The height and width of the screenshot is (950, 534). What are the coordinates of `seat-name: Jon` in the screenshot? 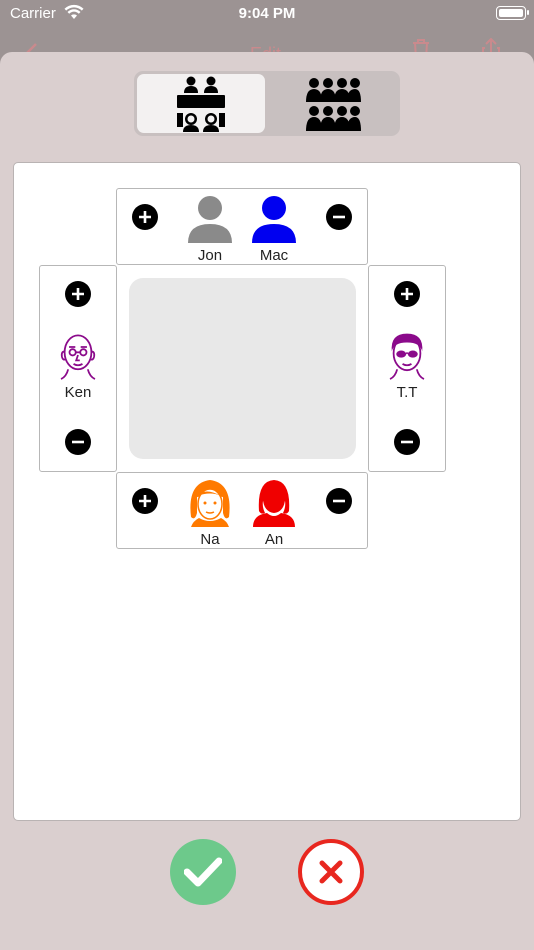 It's located at (210, 255).